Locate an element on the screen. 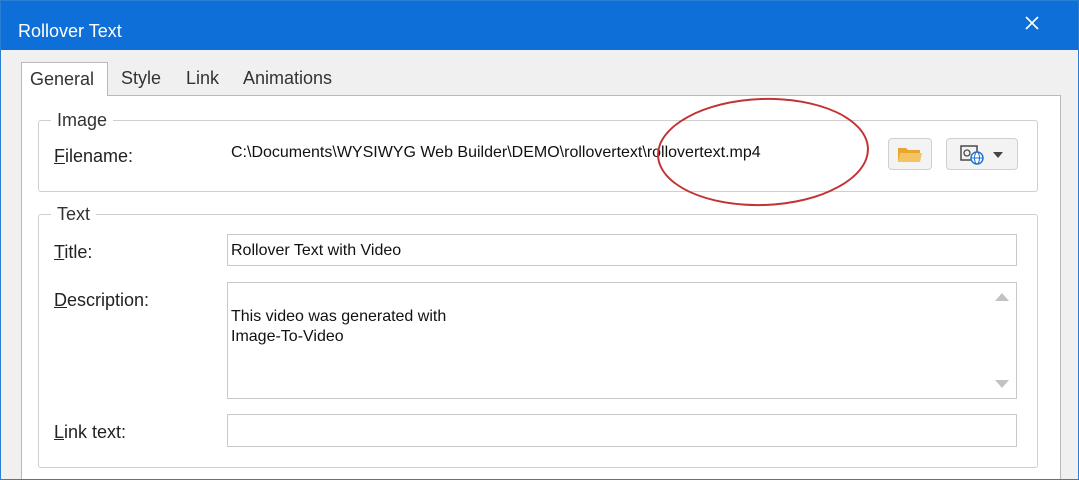  tab-style-label: Style is located at coordinates (141, 78).